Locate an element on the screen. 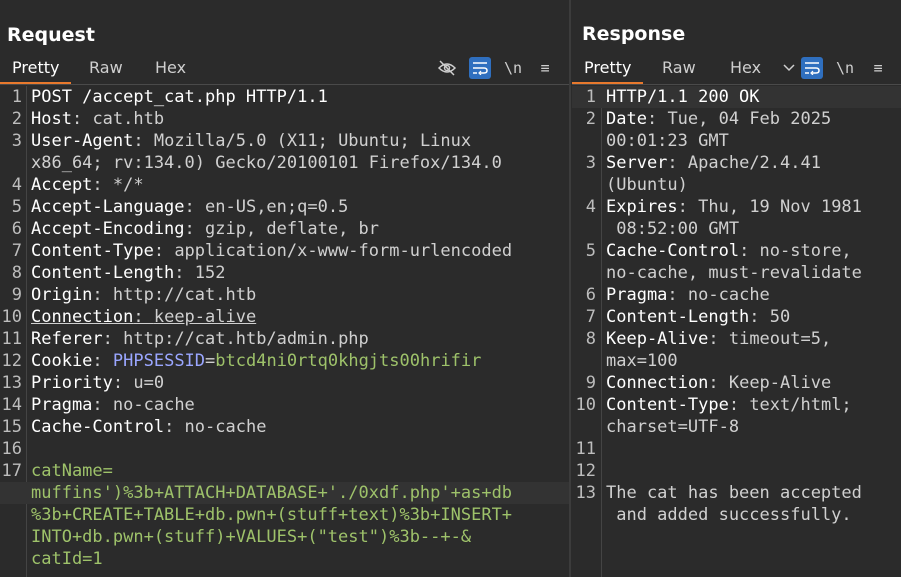 The width and height of the screenshot is (901, 577). header-name: User-Agent is located at coordinates (82, 141).